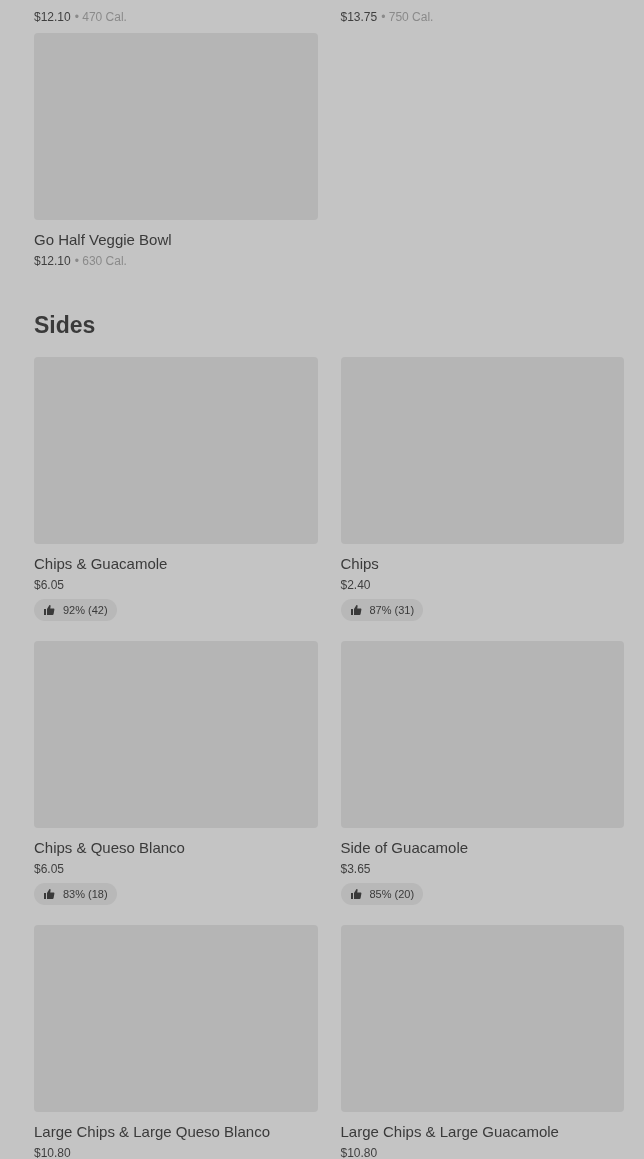  What do you see at coordinates (176, 1132) in the screenshot?
I see `item-name: Large Chips & Large Queso Blanco` at bounding box center [176, 1132].